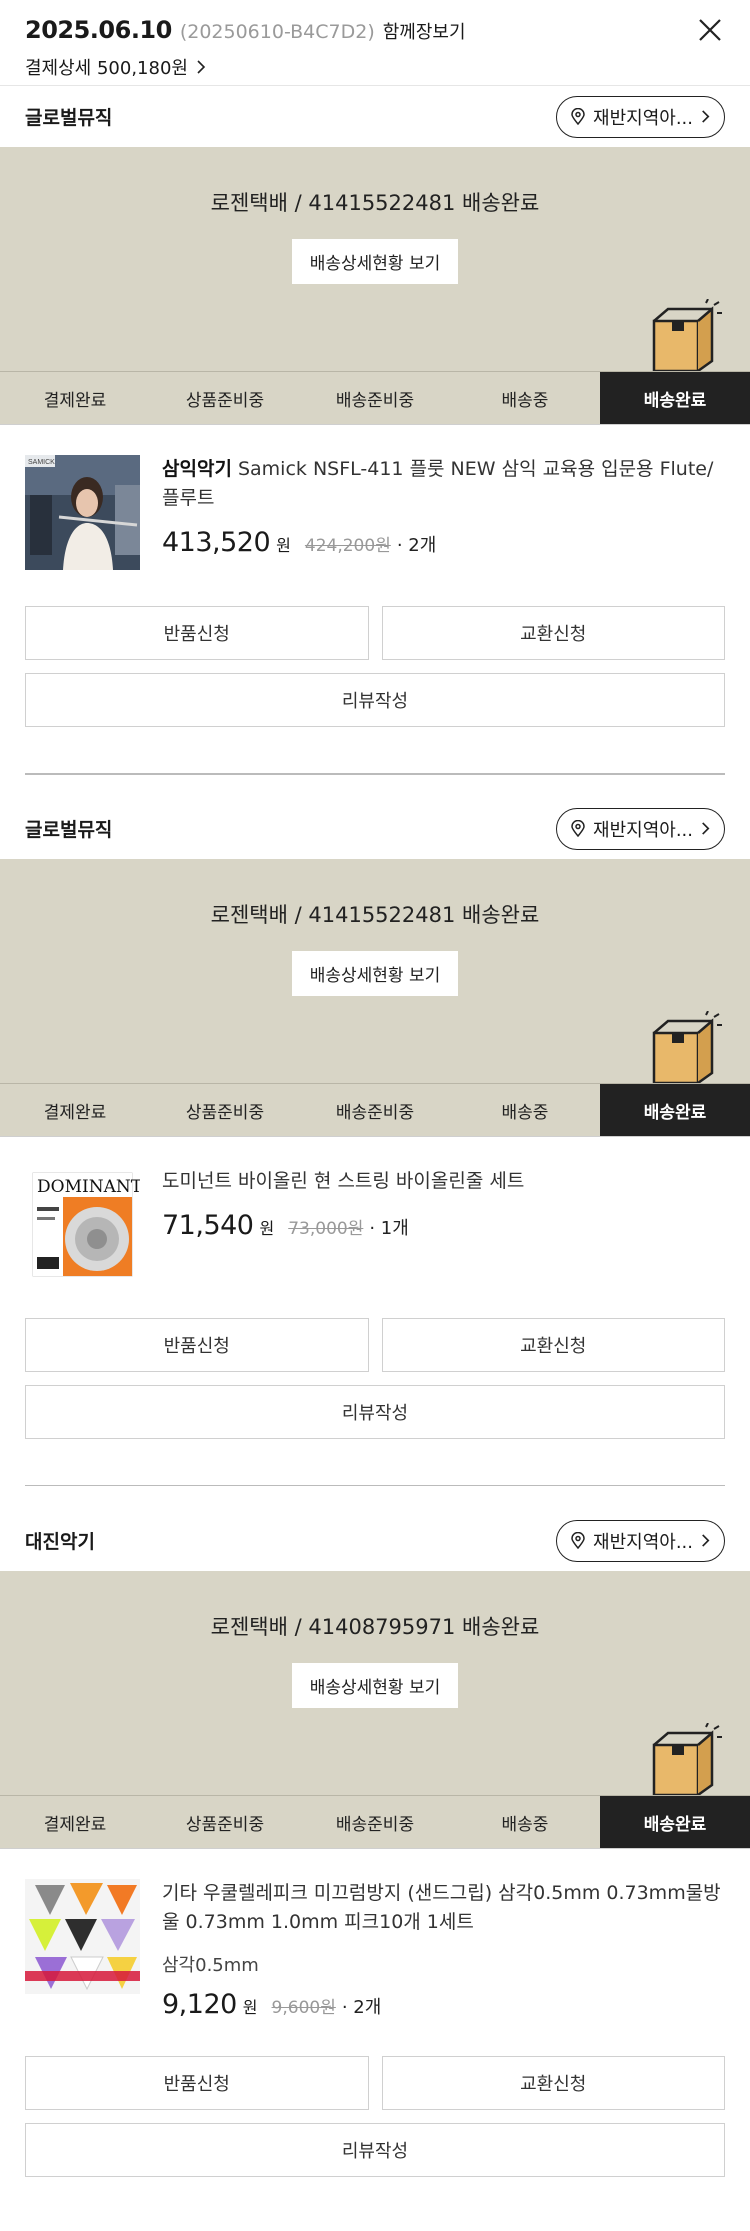  I want to click on order-number: (20250610-B4C7D2), so click(277, 32).